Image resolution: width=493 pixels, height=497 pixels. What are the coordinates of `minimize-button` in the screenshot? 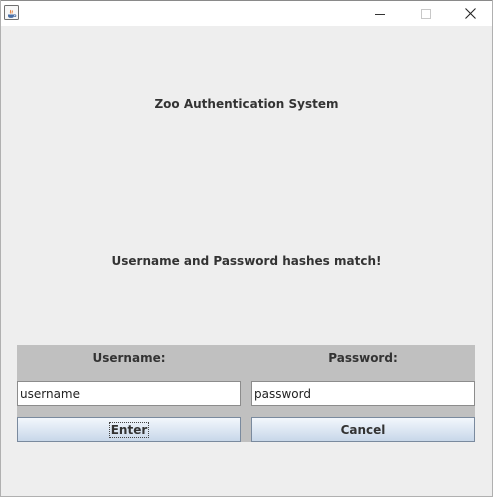 It's located at (380, 13).